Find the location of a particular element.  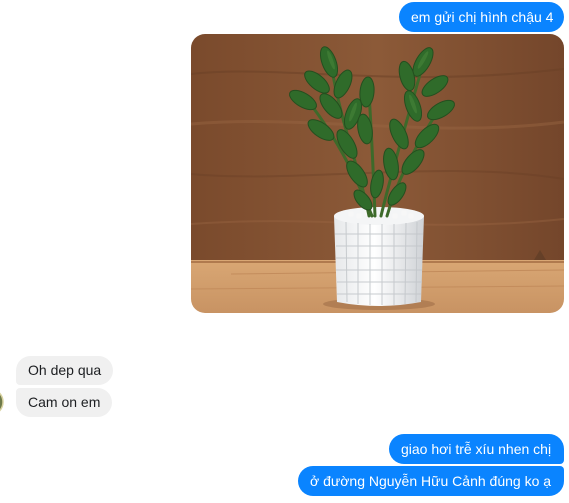

incoming-message-bubble: Cam on em is located at coordinates (64, 402).